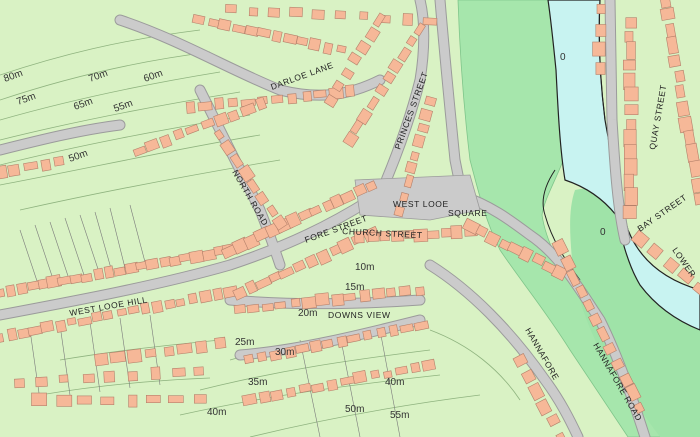 Image resolution: width=700 pixels, height=437 pixels. I want to click on street-label-downs-view: DOWNS VIEW, so click(359, 315).